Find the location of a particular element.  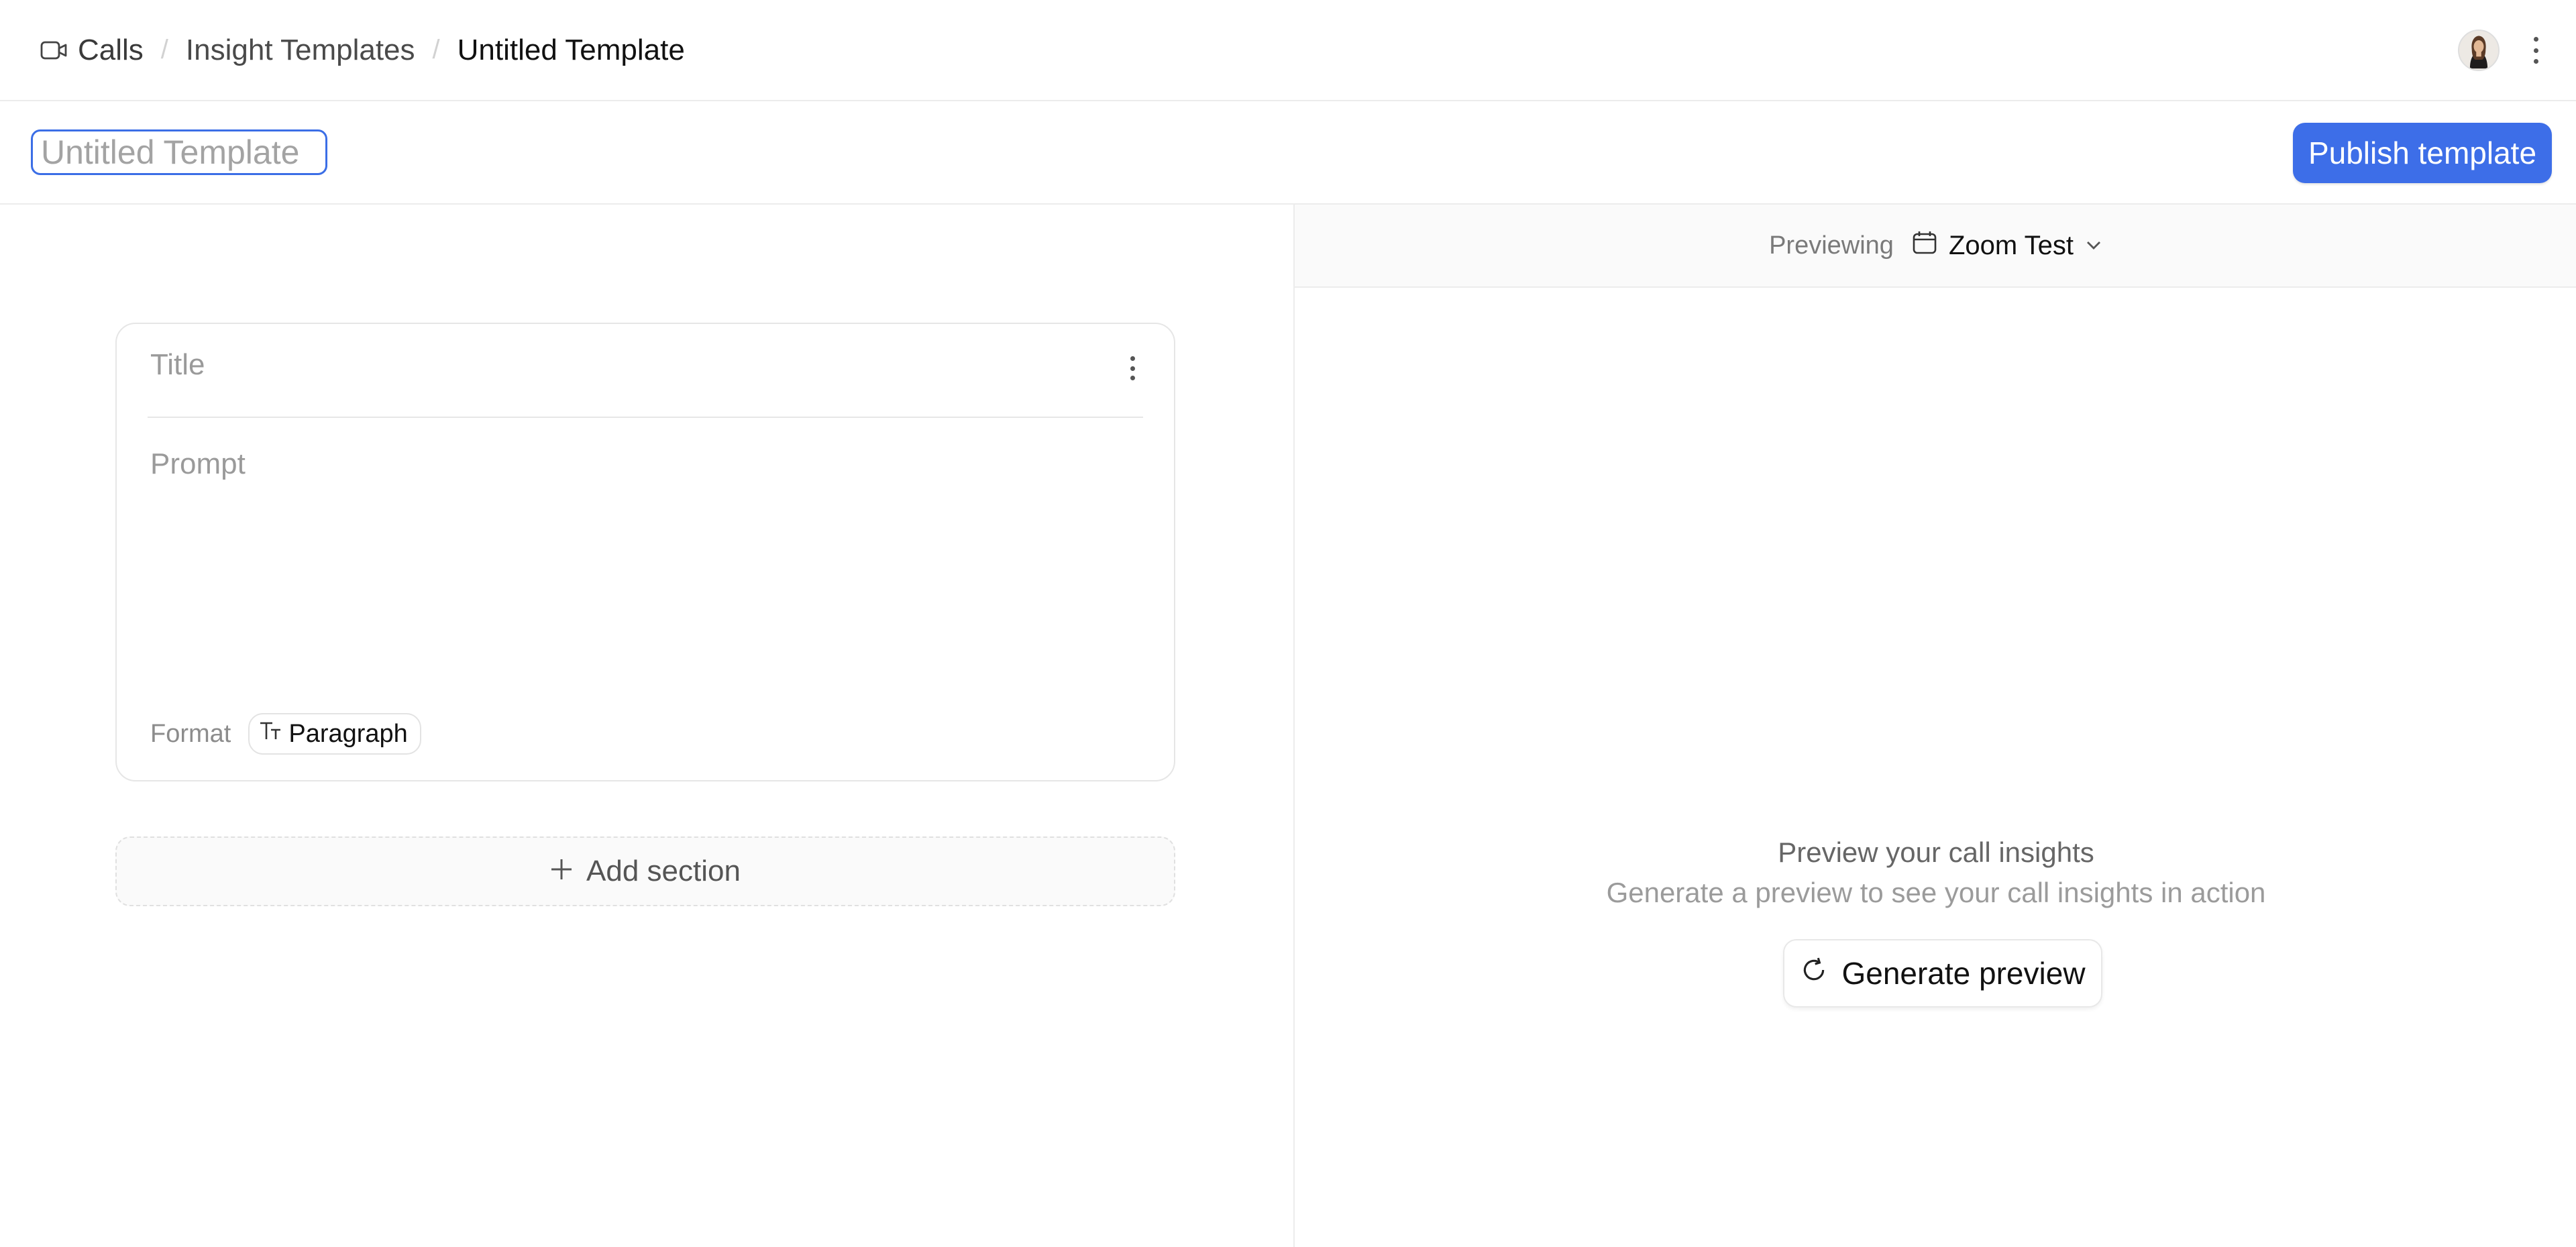

template-header: Publish template is located at coordinates (1288, 153).